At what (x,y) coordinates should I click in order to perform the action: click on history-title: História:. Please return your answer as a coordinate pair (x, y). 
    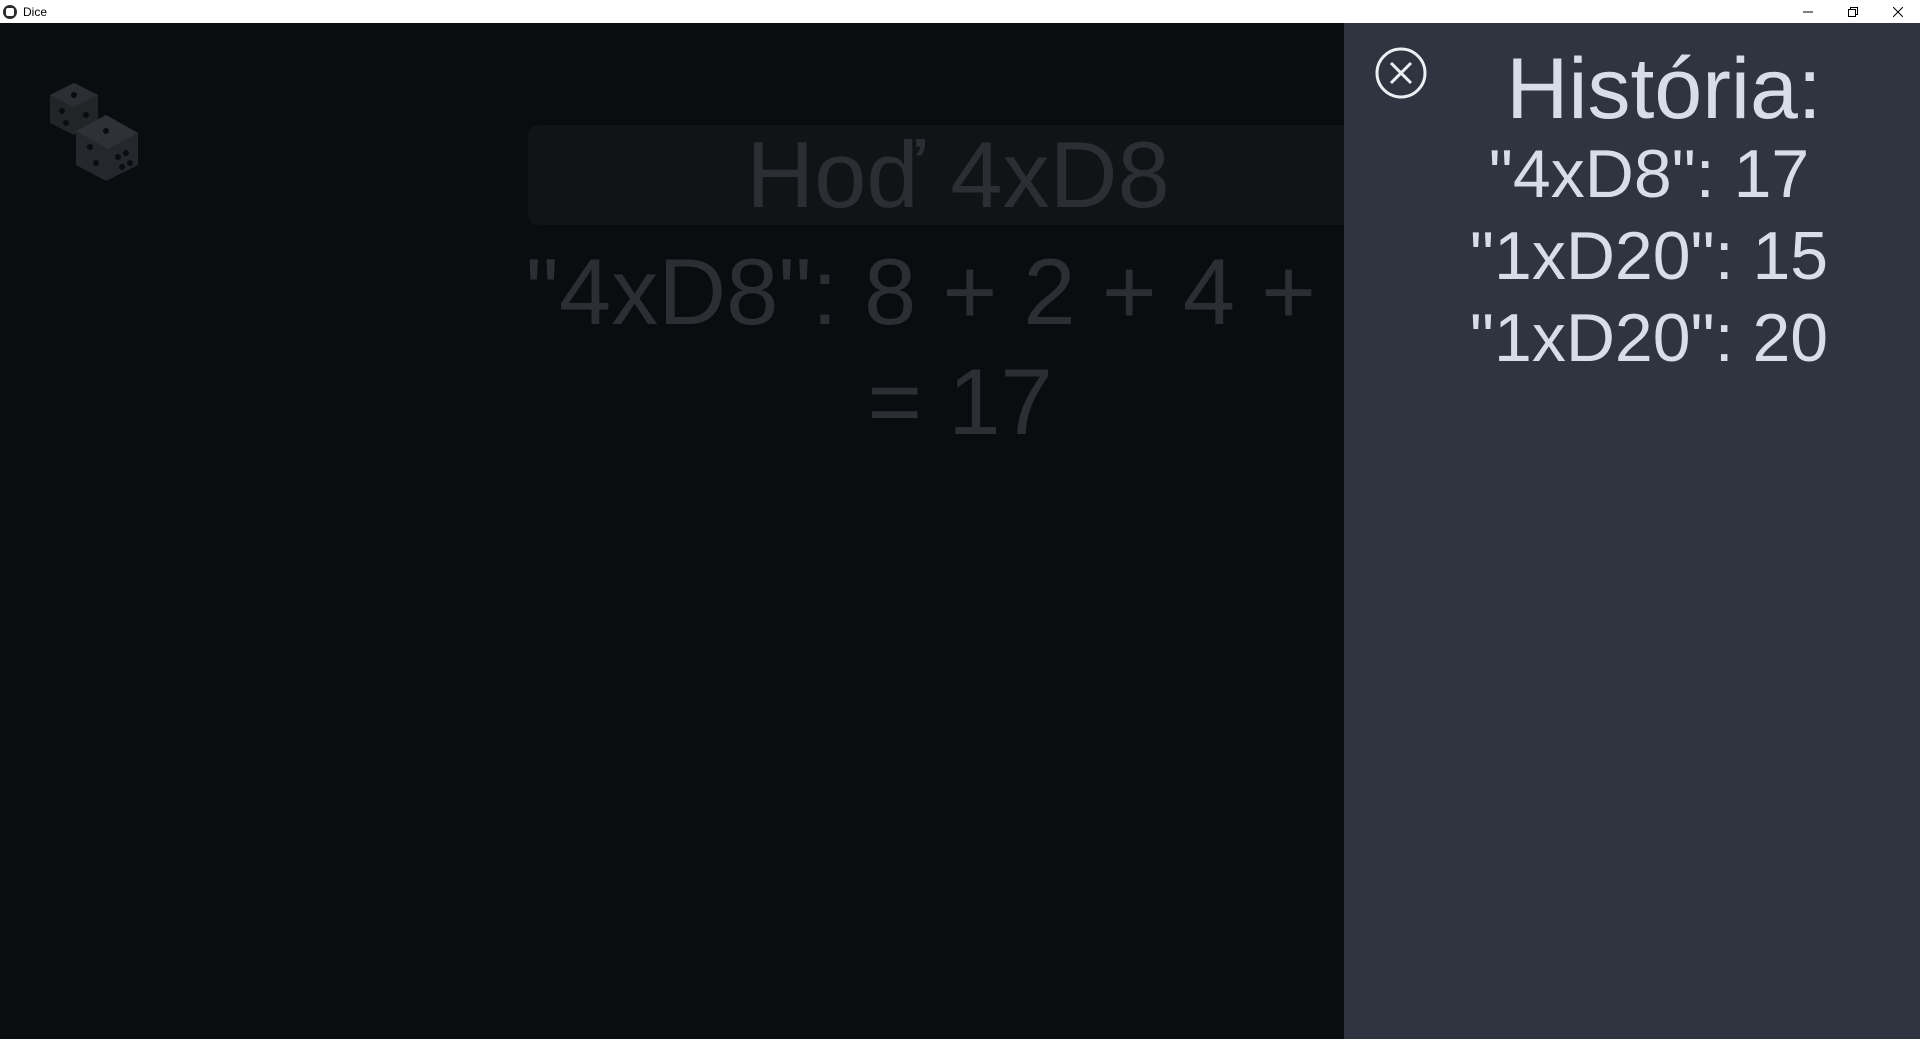
    Looking at the image, I should click on (1664, 89).